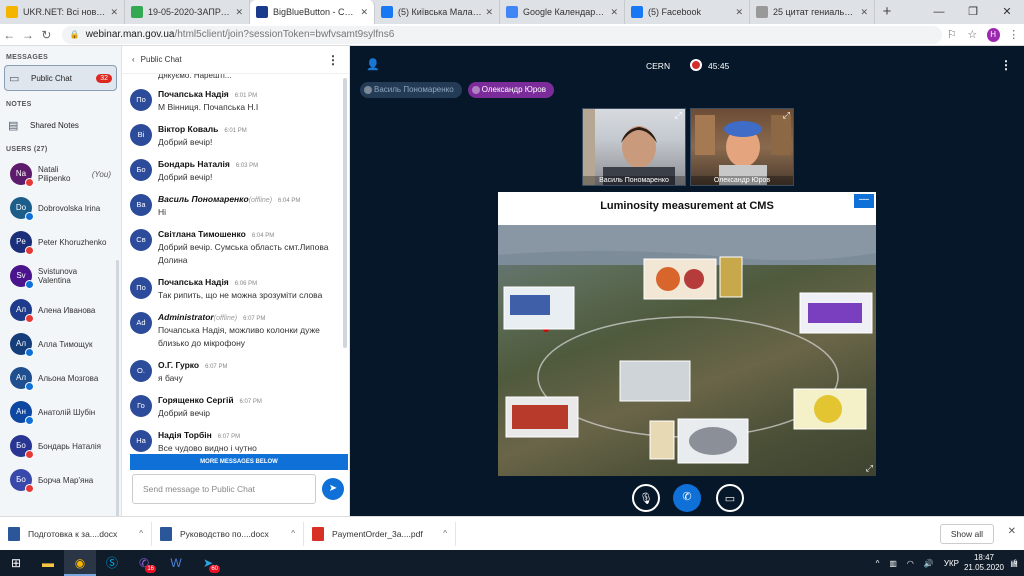 The image size is (1024, 576). I want to click on chat-input: Send message to Public Chat, so click(224, 489).